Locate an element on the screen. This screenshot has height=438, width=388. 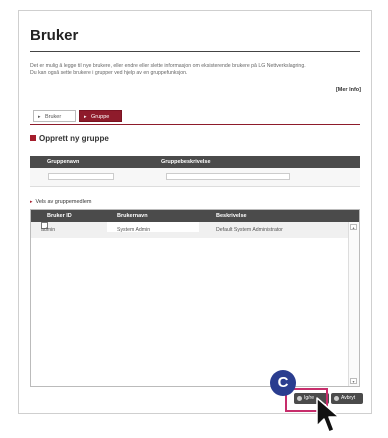
header-username: Brukernavn is located at coordinates (132, 216).